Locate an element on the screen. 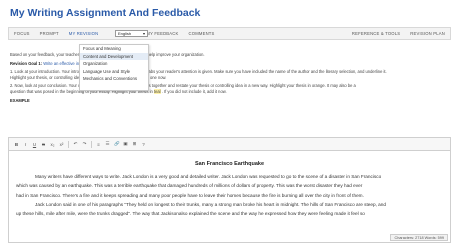 This screenshot has height=246, width=458. strikethrough-icon: S is located at coordinates (43, 144).